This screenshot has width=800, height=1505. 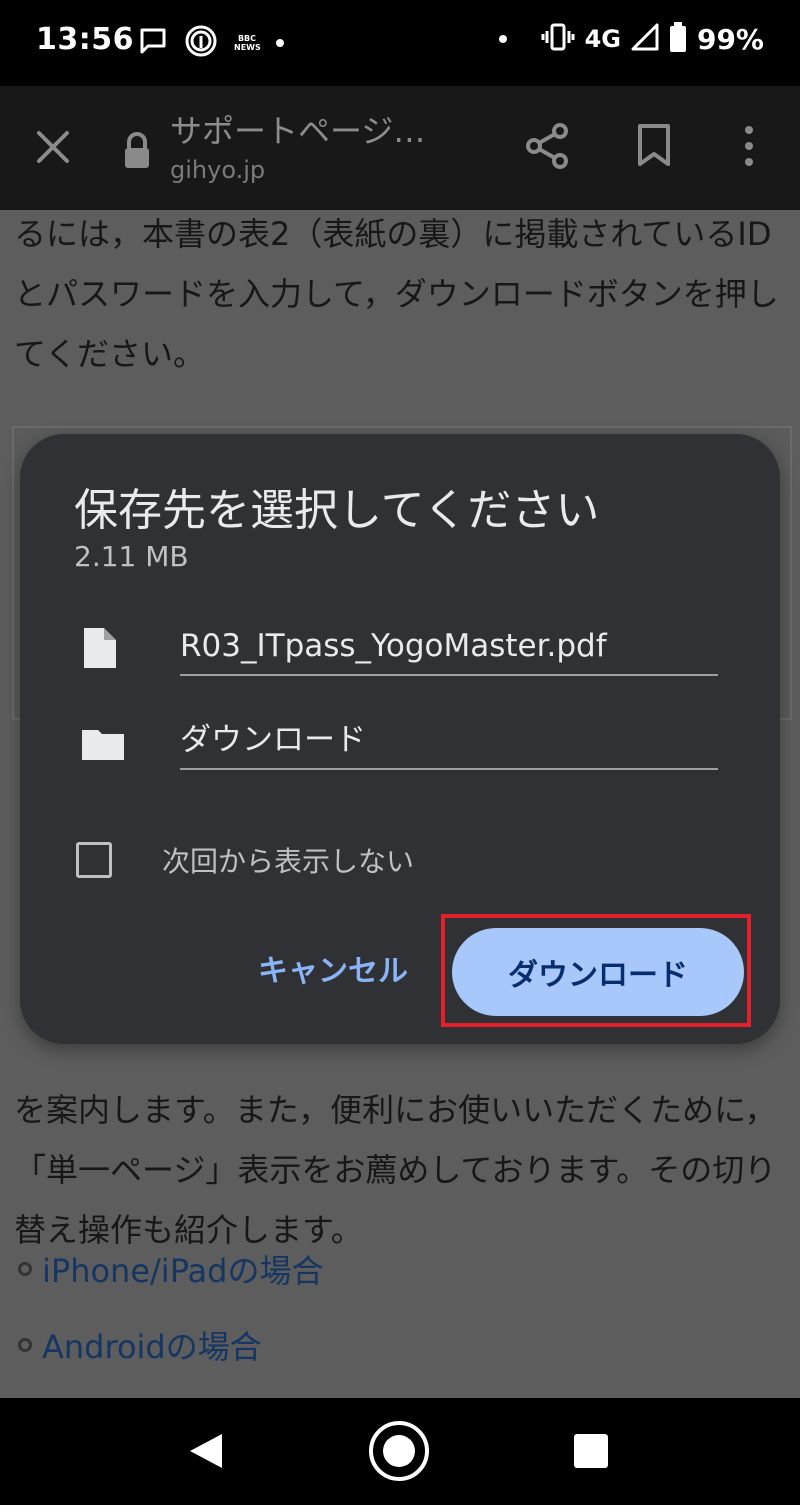 I want to click on close-icon, so click(x=53, y=147).